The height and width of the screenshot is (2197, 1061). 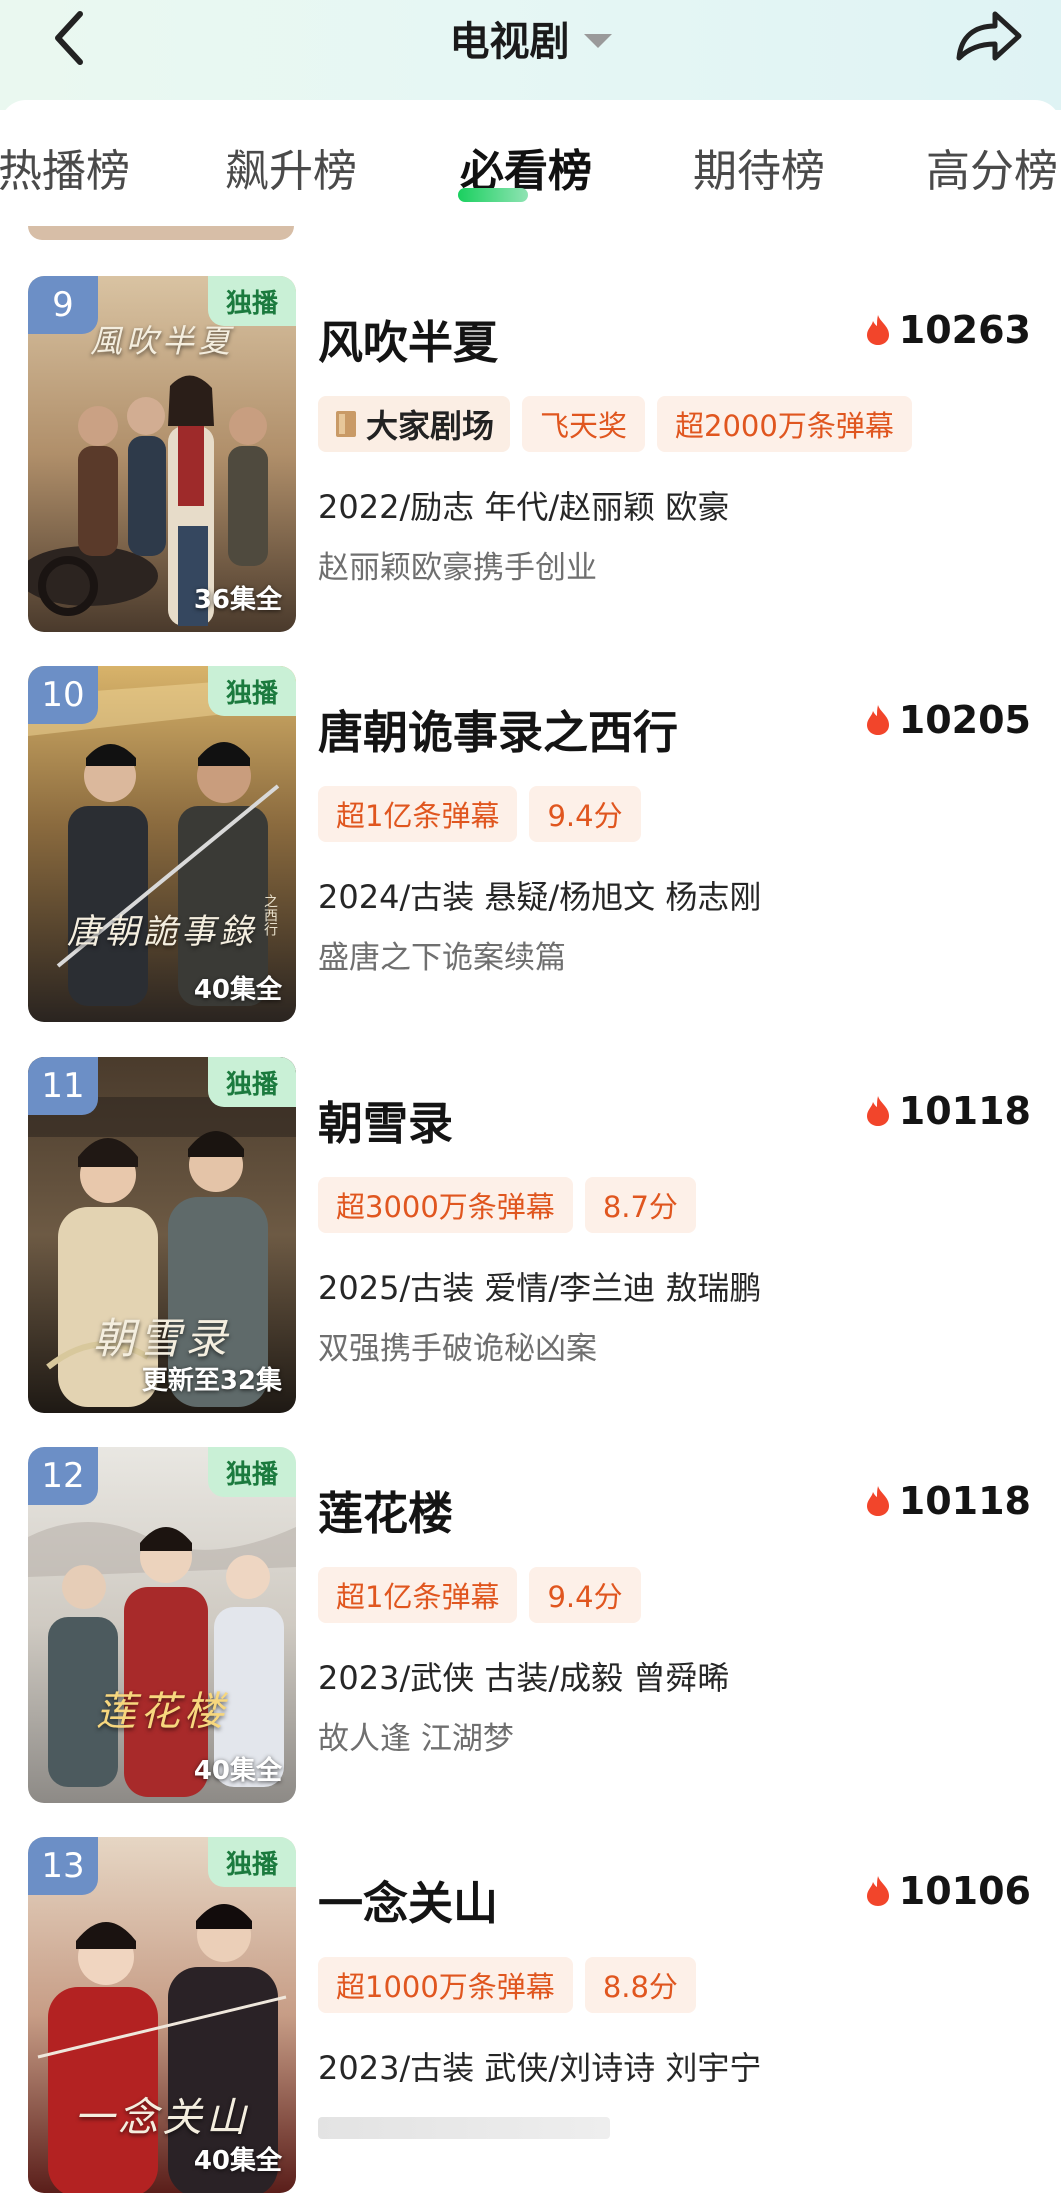 I want to click on poster: 一念关山 13 独播 40集全, so click(x=162, y=2015).